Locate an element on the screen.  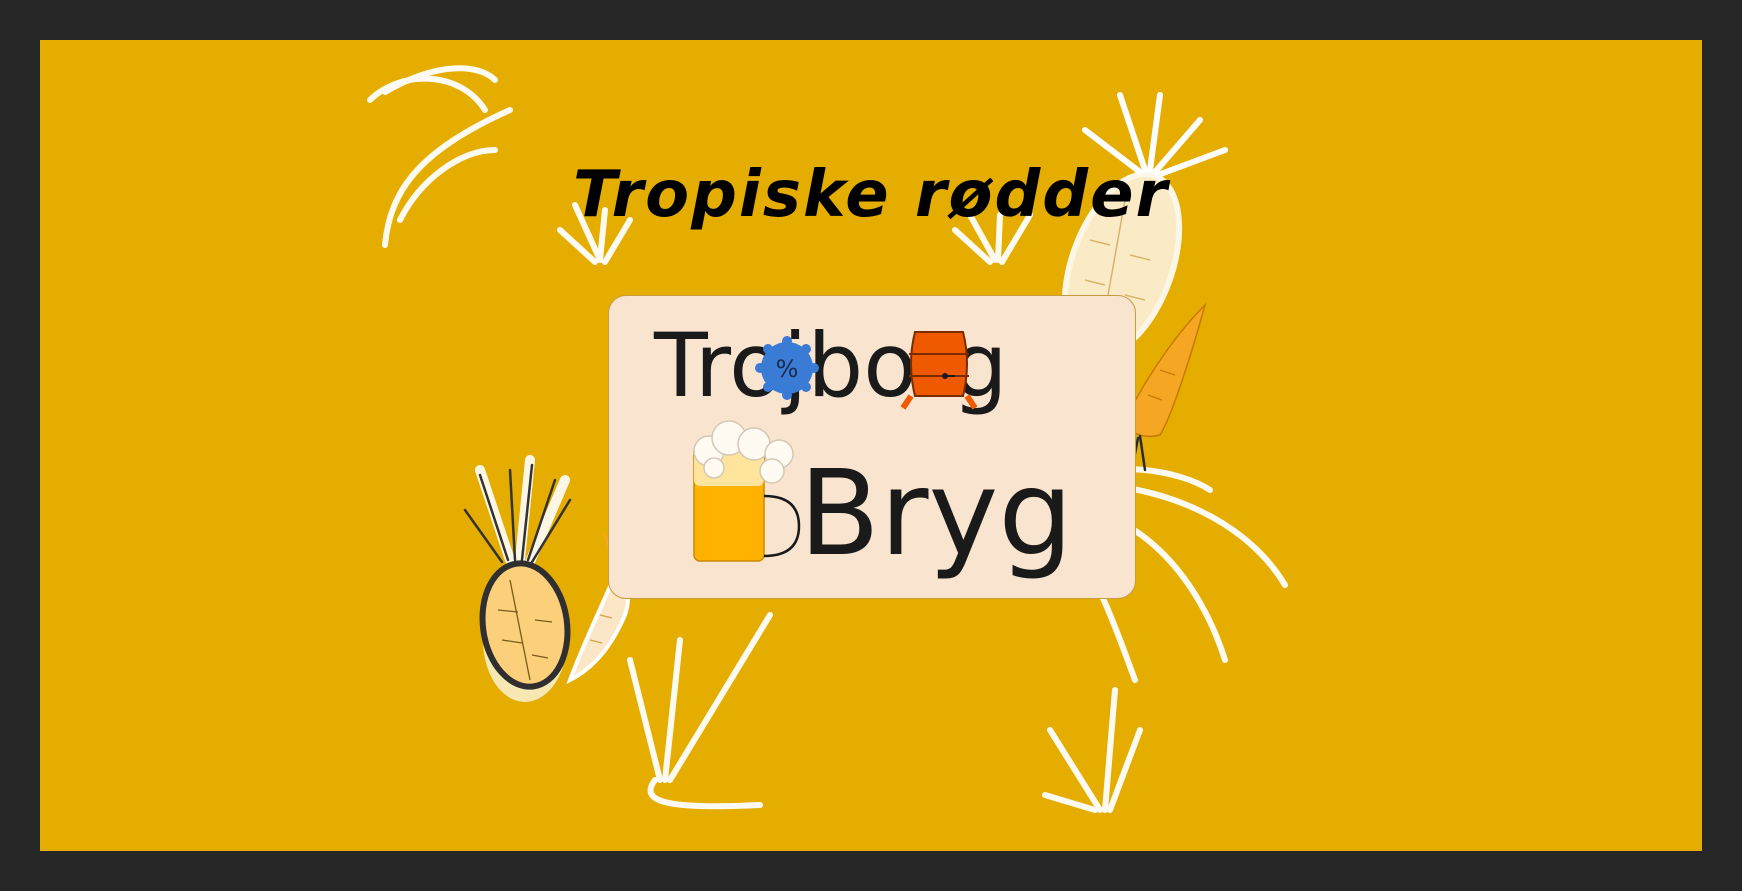
pineapple-icon is located at coordinates (517, 578).